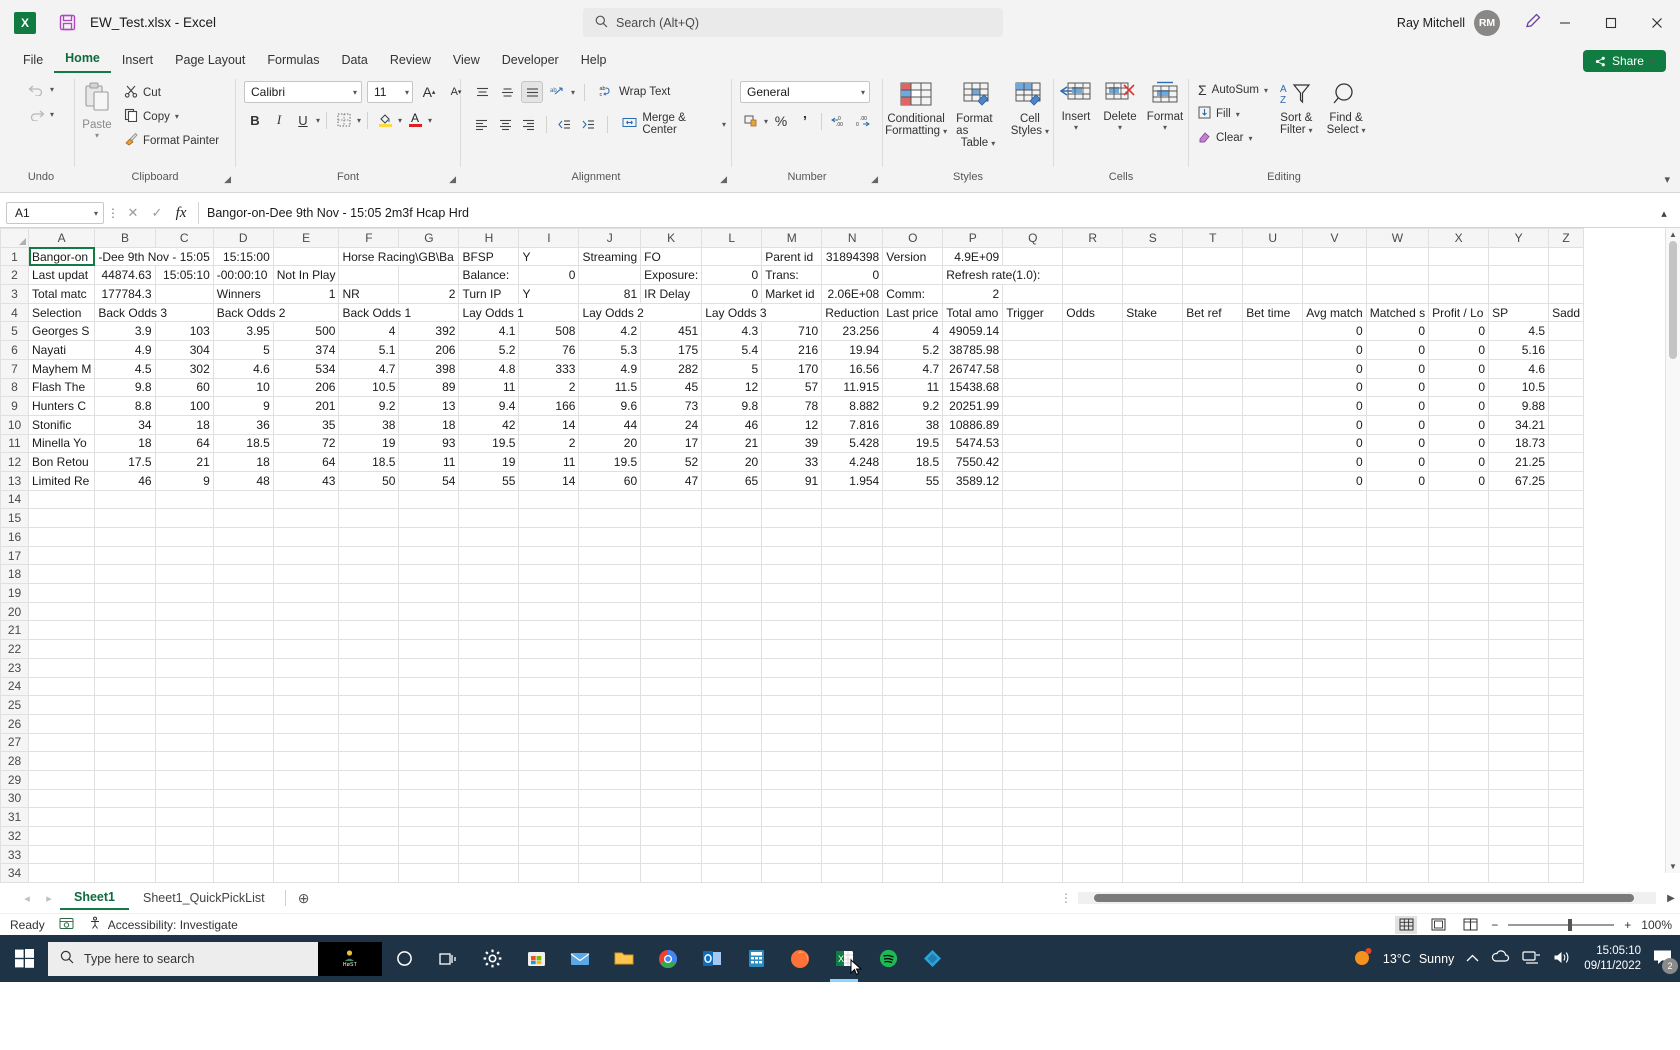 The image size is (1680, 1050). Describe the element at coordinates (1334, 256) in the screenshot. I see `cell-V1` at that location.